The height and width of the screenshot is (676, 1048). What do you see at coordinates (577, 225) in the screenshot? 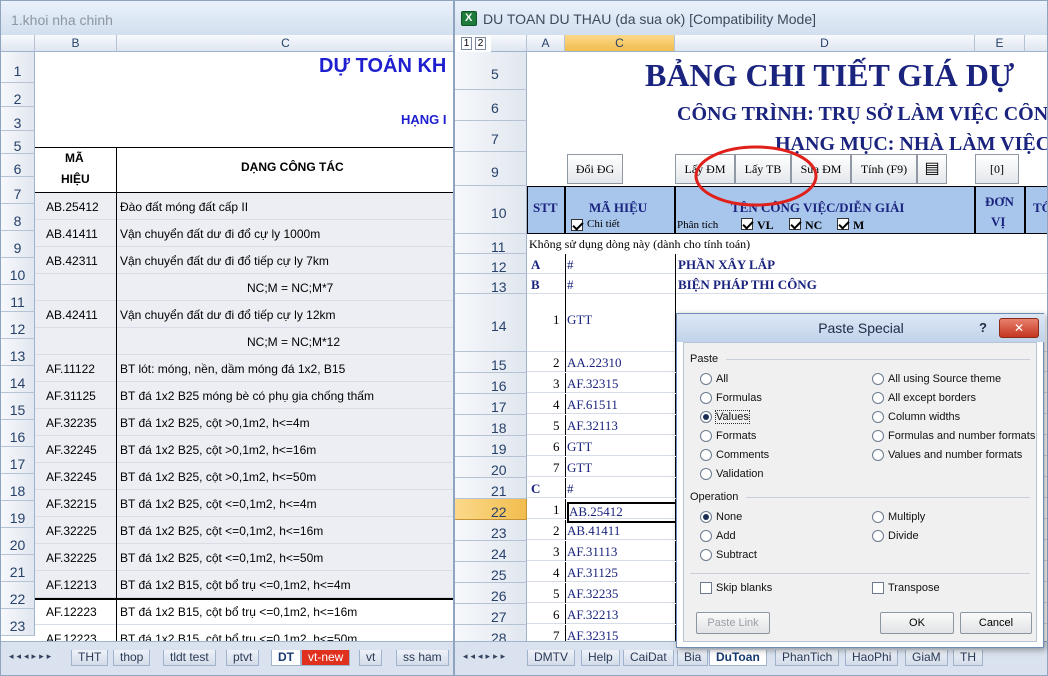
I see `chi-tiet-checkbox` at bounding box center [577, 225].